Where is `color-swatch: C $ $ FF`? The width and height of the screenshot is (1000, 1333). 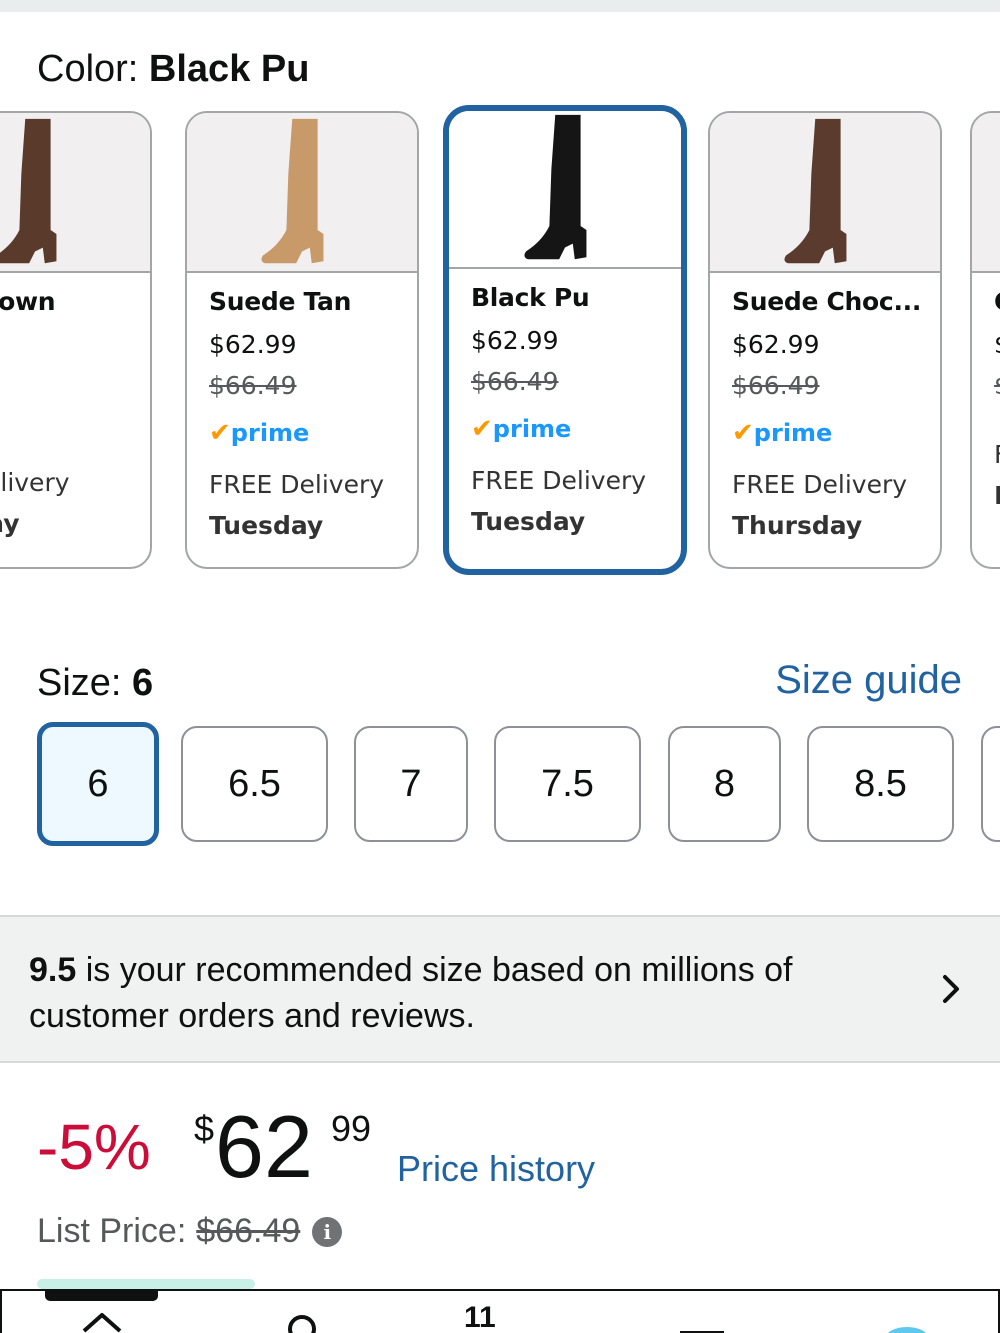 color-swatch: C $ $ FF is located at coordinates (985, 340).